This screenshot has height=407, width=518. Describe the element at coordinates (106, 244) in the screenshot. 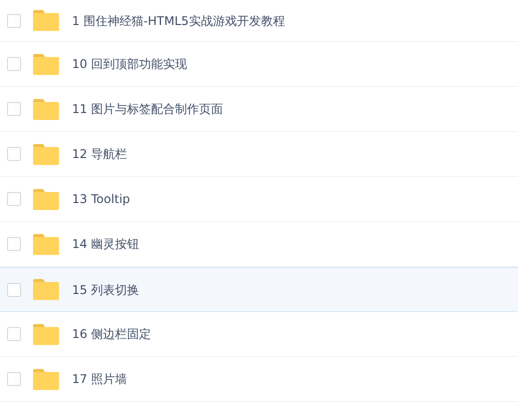

I see `folder-name: 14 幽灵按钮` at that location.